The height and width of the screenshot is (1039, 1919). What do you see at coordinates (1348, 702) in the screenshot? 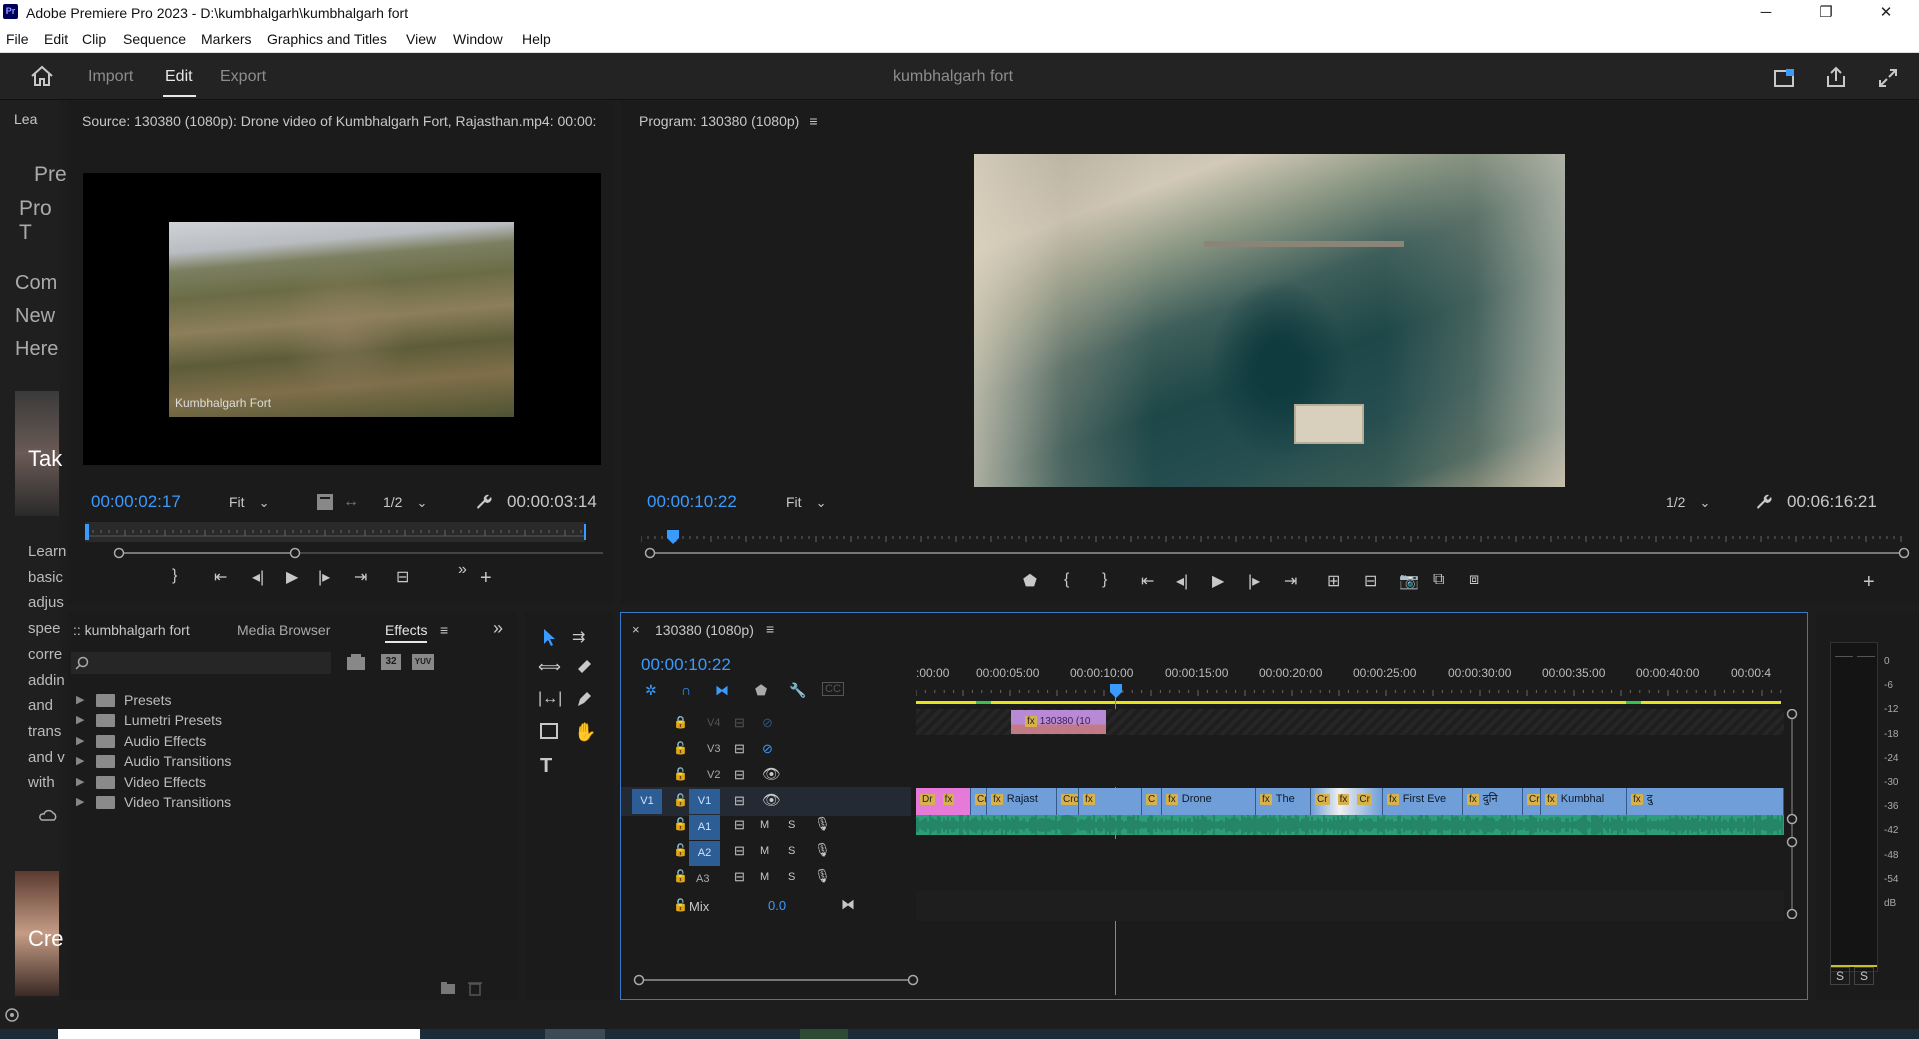
I see `work-area-bar` at bounding box center [1348, 702].